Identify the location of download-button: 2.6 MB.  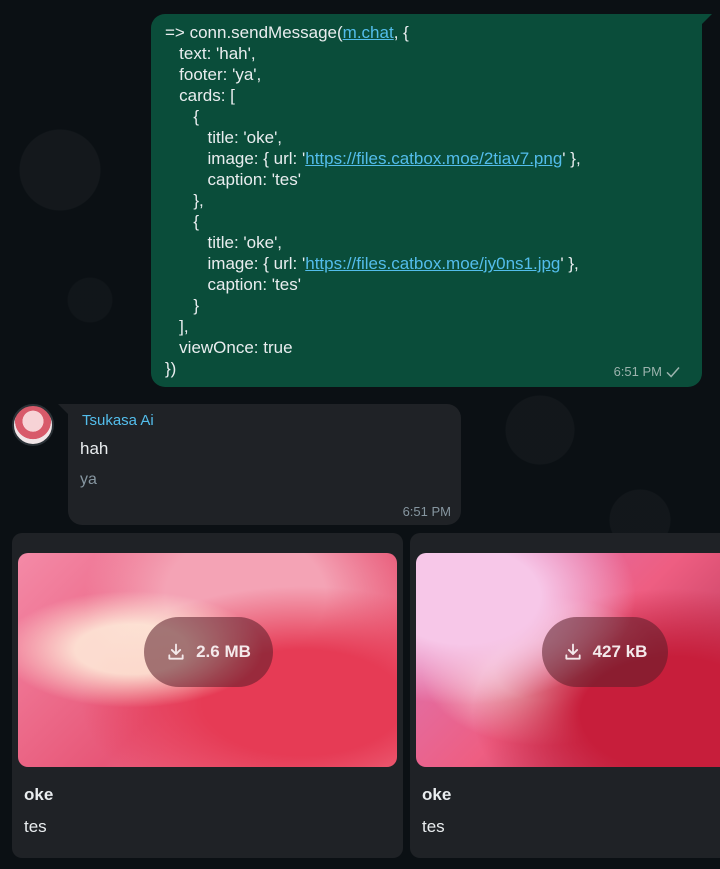
(208, 652).